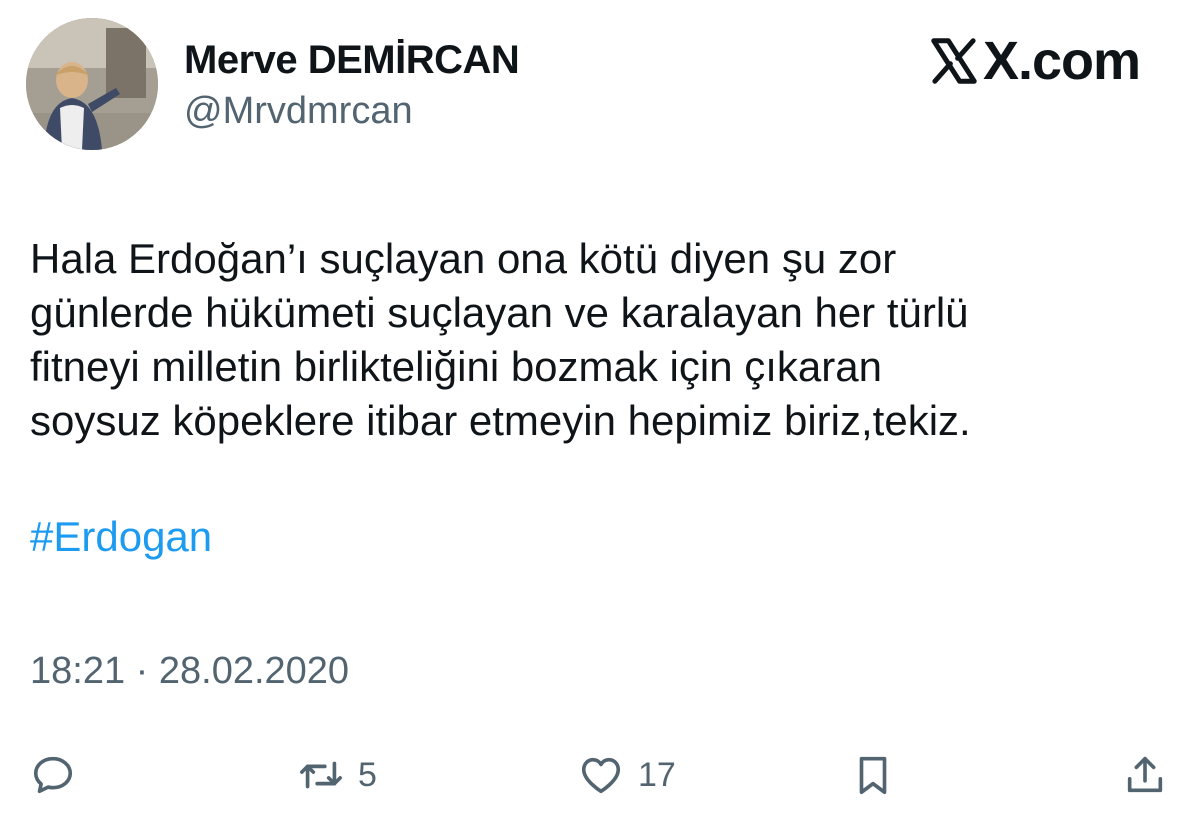 This screenshot has width=1200, height=840. What do you see at coordinates (321, 775) in the screenshot?
I see `retweet-icon` at bounding box center [321, 775].